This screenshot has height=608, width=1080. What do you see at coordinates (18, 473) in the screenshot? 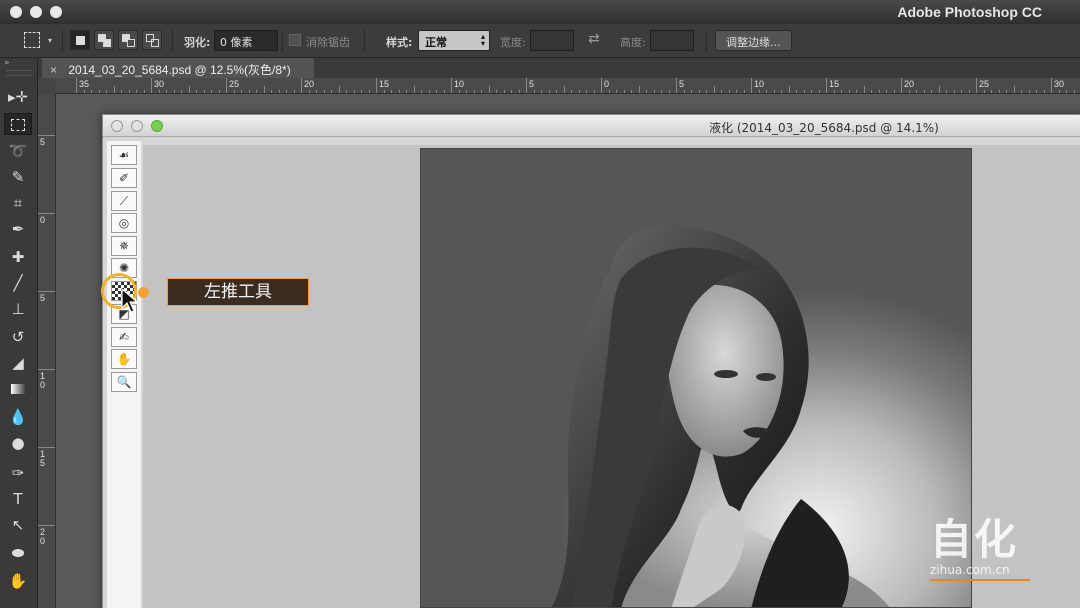
I see `pen-tool-icon: ✑` at bounding box center [18, 473].